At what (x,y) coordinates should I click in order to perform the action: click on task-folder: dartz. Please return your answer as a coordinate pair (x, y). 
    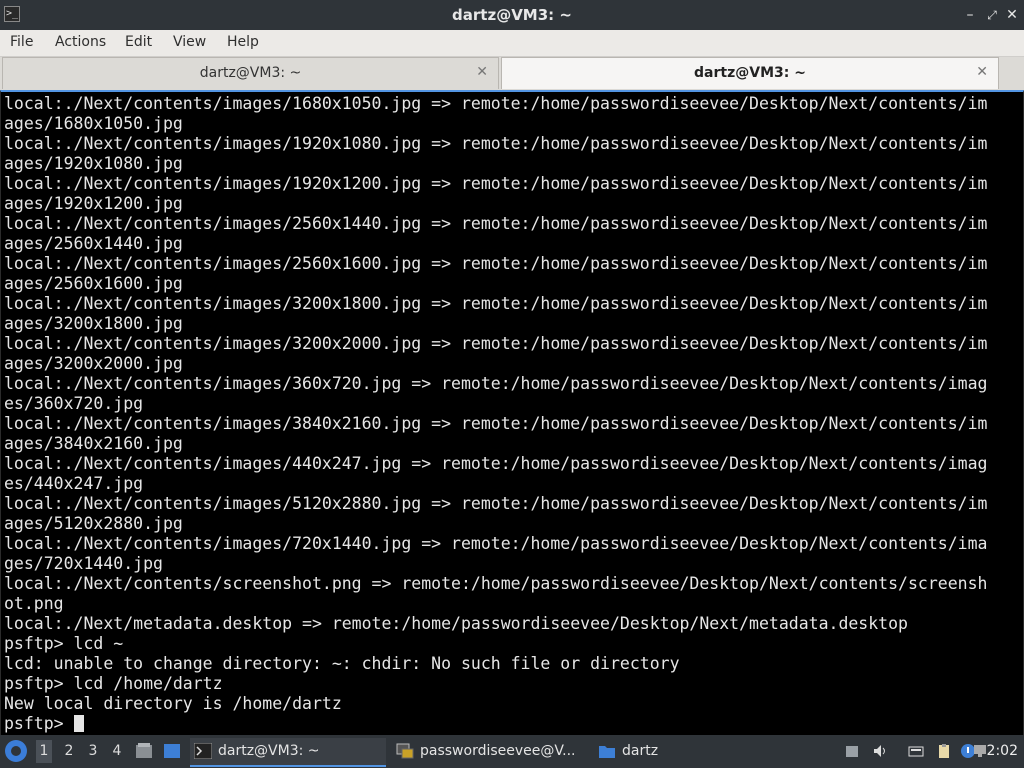
    Looking at the image, I should click on (692, 751).